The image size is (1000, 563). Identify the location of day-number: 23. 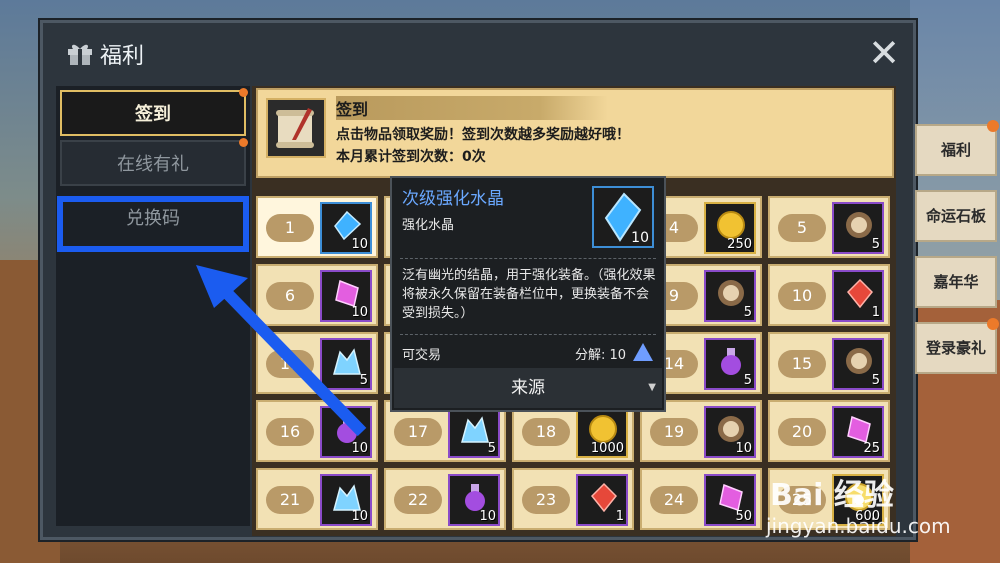
(546, 500).